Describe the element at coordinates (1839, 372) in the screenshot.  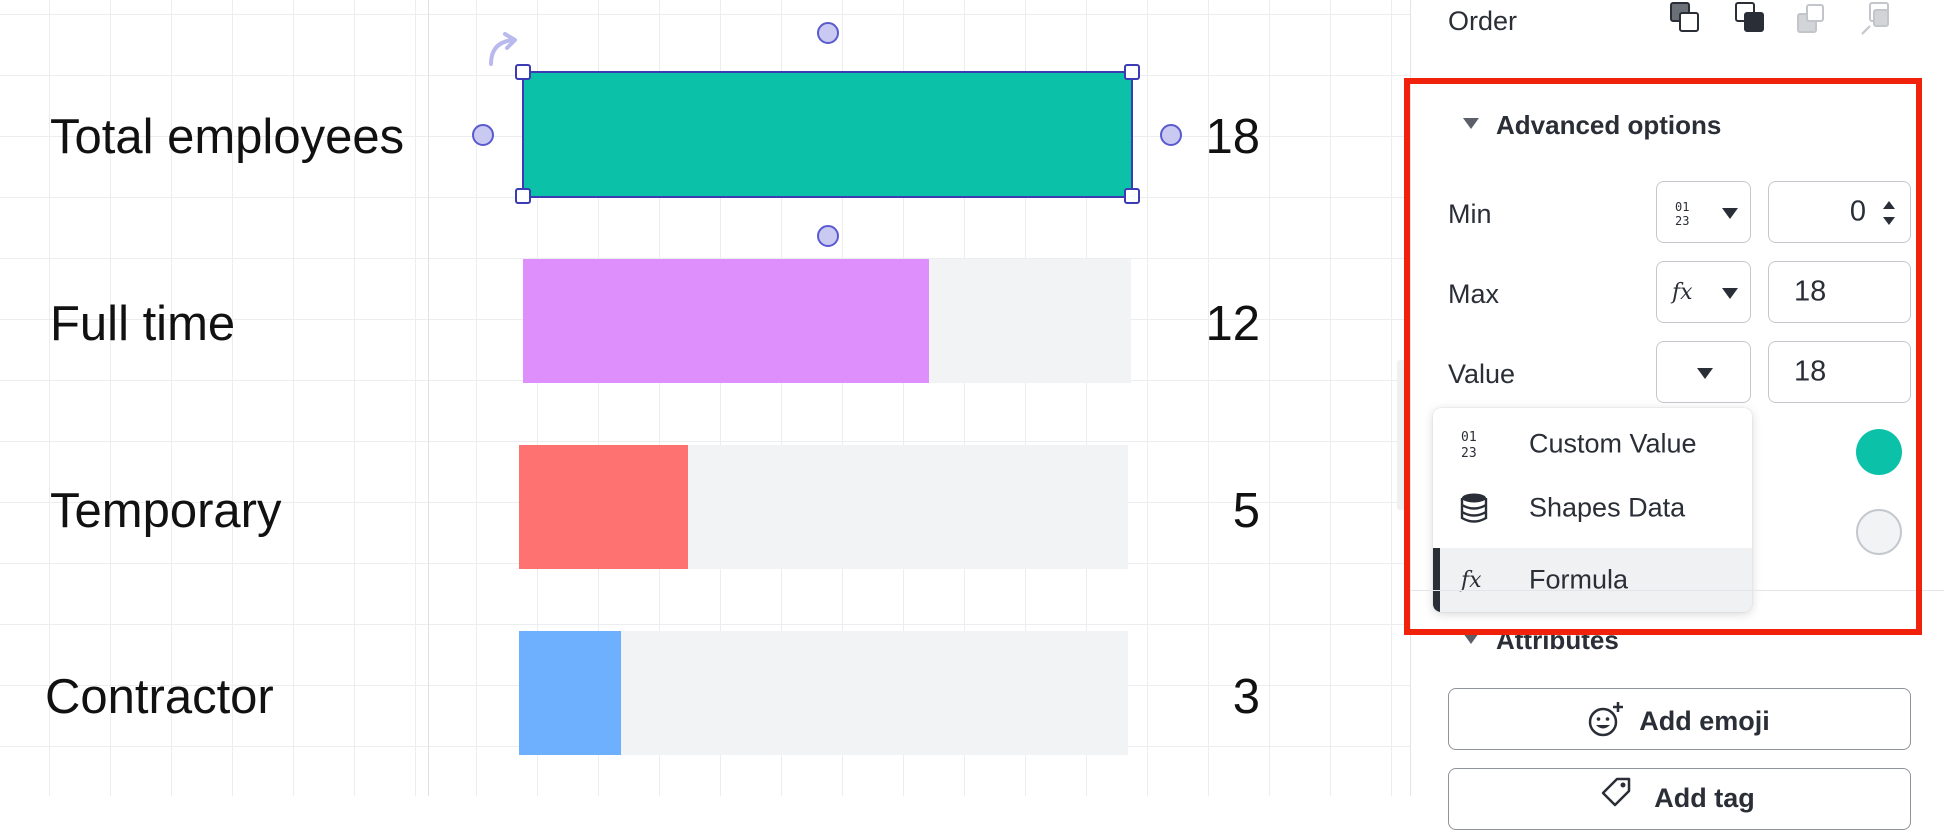
I see `value-input: 18` at that location.